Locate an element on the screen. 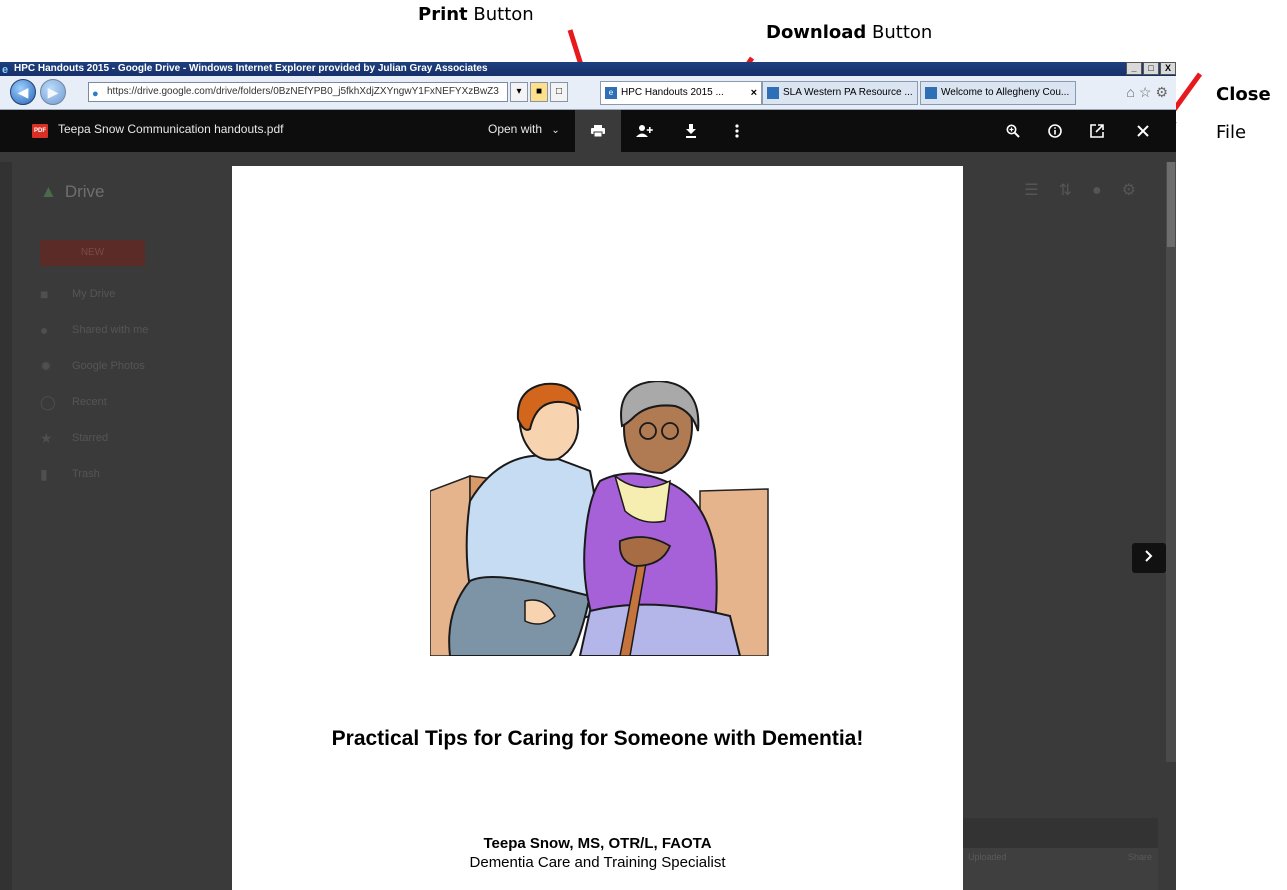 This screenshot has height=890, width=1287. open-with-button: Open with ⌄ is located at coordinates (524, 129).